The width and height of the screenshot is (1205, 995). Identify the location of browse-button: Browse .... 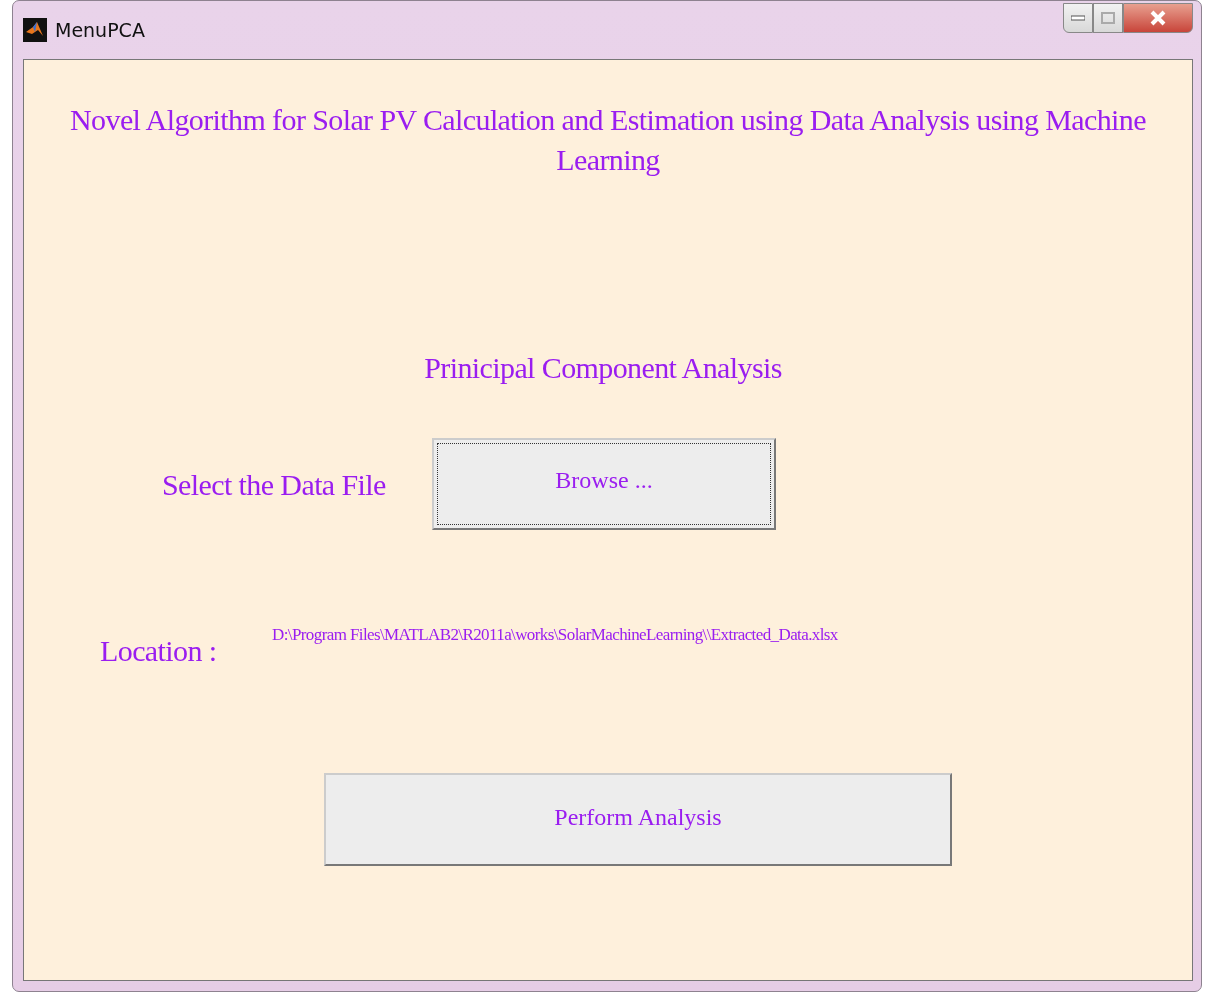
(604, 484).